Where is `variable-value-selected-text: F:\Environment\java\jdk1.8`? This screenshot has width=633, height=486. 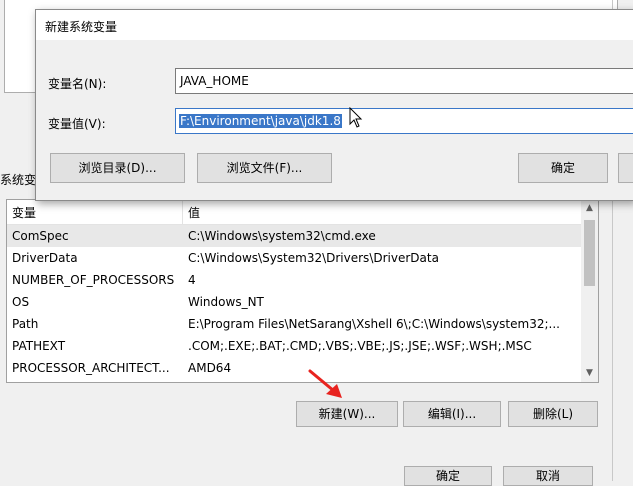
variable-value-selected-text: F:\Environment\java\jdk1.8 is located at coordinates (260, 121).